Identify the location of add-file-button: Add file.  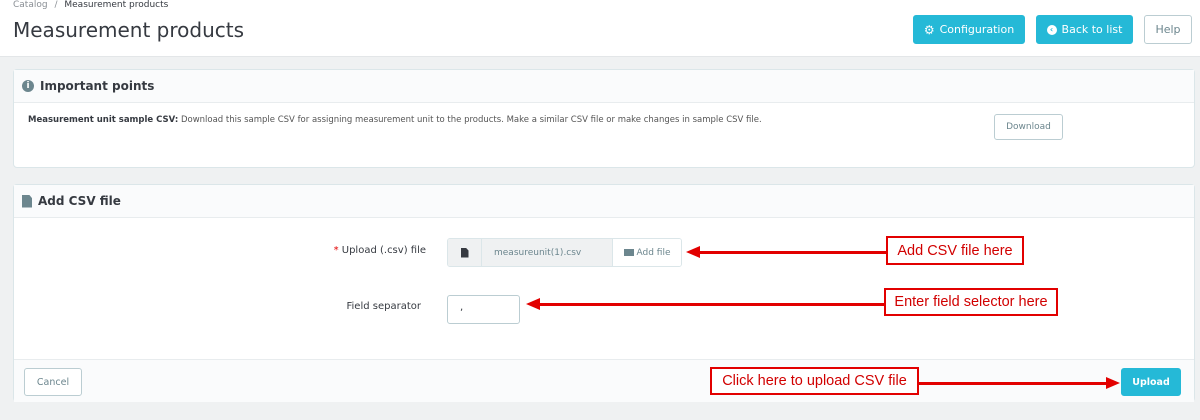
(646, 252).